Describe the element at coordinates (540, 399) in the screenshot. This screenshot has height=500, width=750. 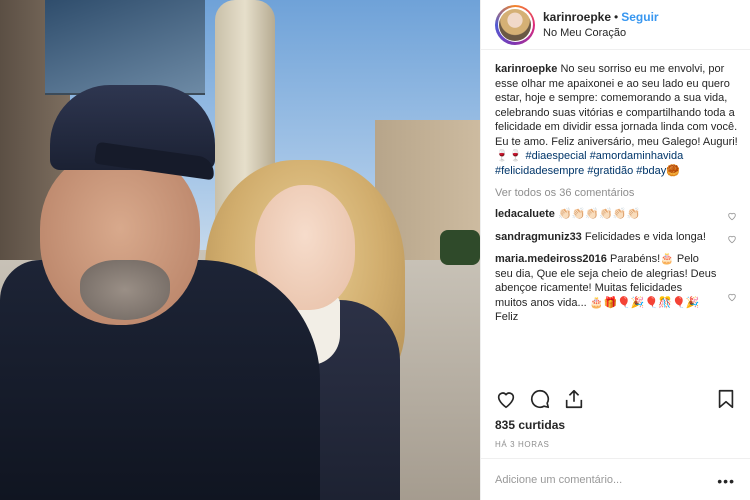
I see `comment-icon` at that location.